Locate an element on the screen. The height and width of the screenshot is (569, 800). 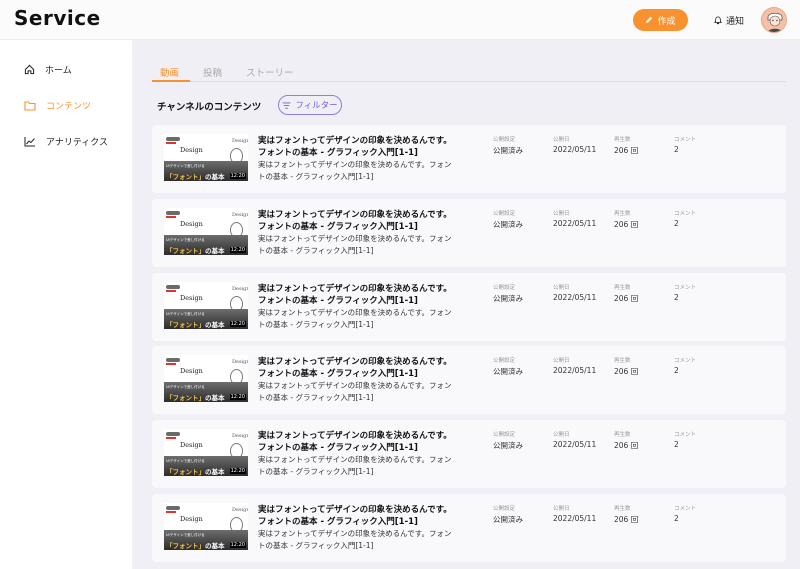
tab-posts: 投稿 is located at coordinates (212, 72).